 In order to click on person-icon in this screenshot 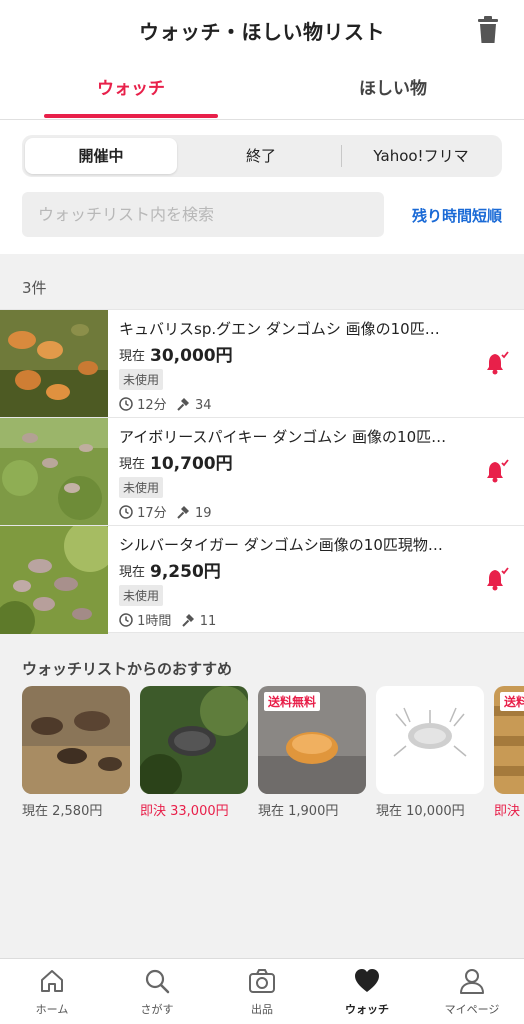, I will do `click(472, 981)`.